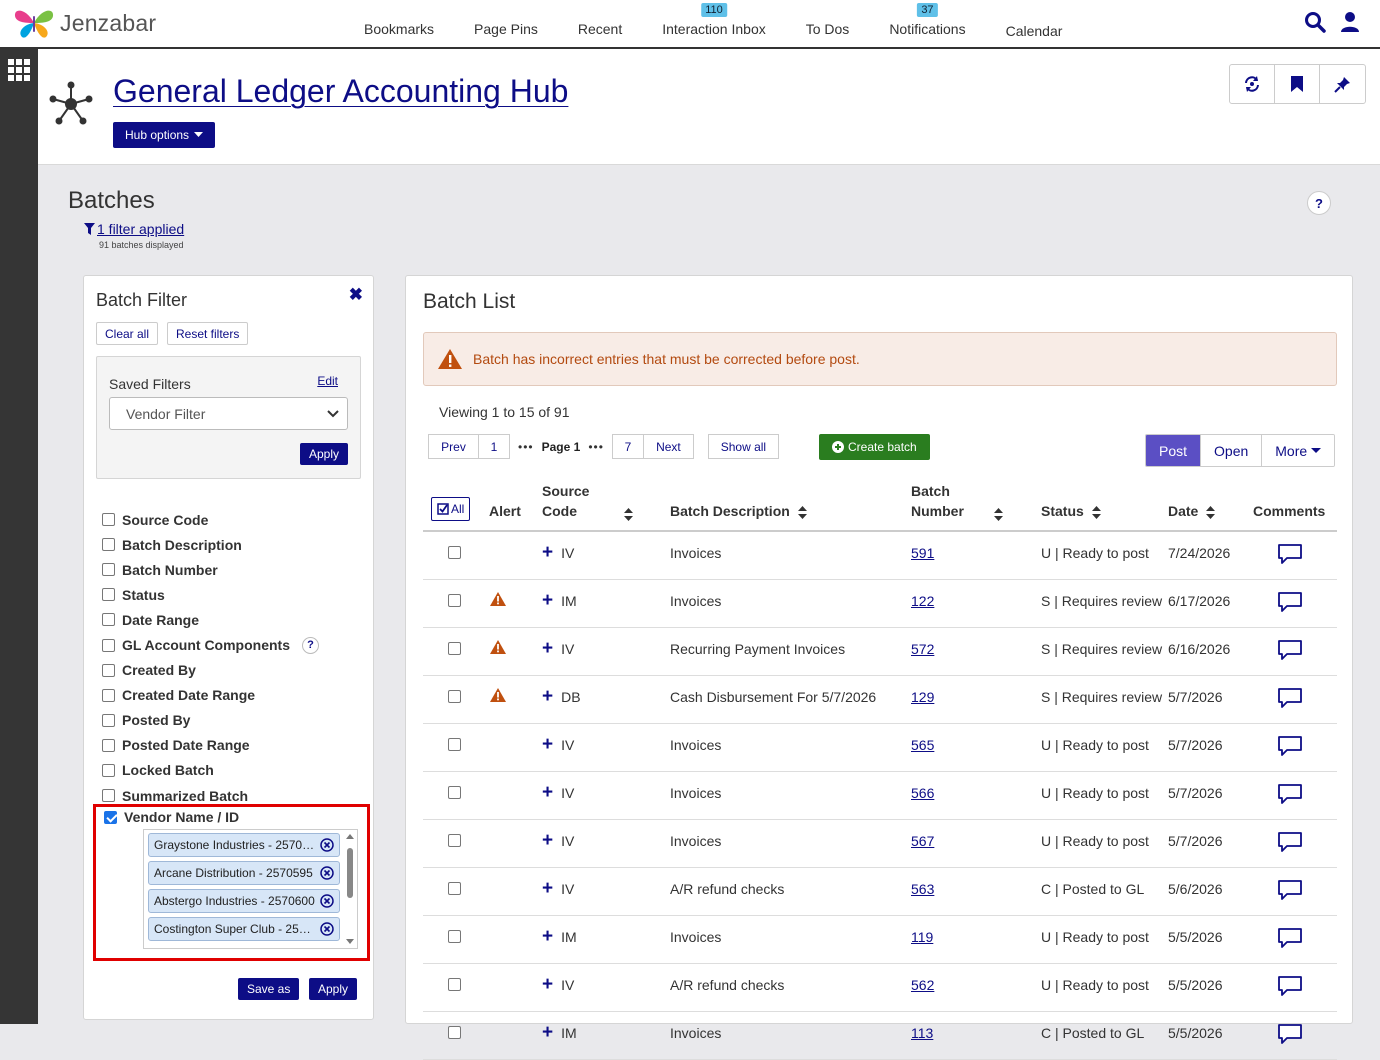 This screenshot has width=1380, height=1060. I want to click on date-column-header: Date, so click(1210, 506).